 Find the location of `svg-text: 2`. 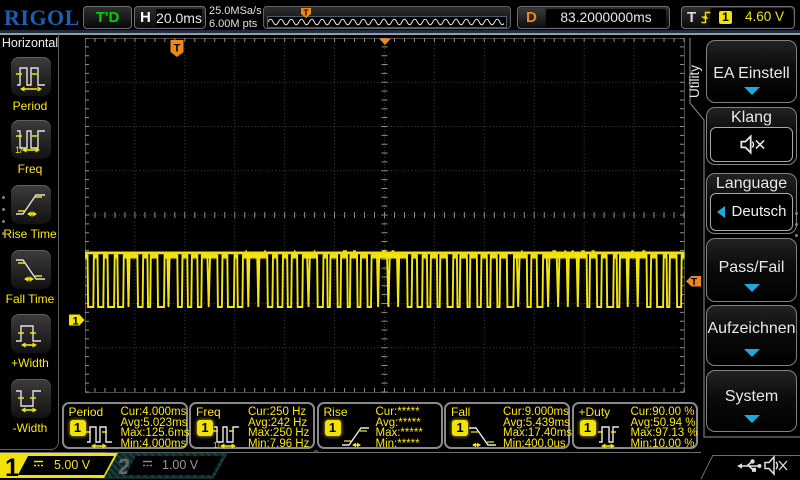

svg-text: 2 is located at coordinates (124, 466).